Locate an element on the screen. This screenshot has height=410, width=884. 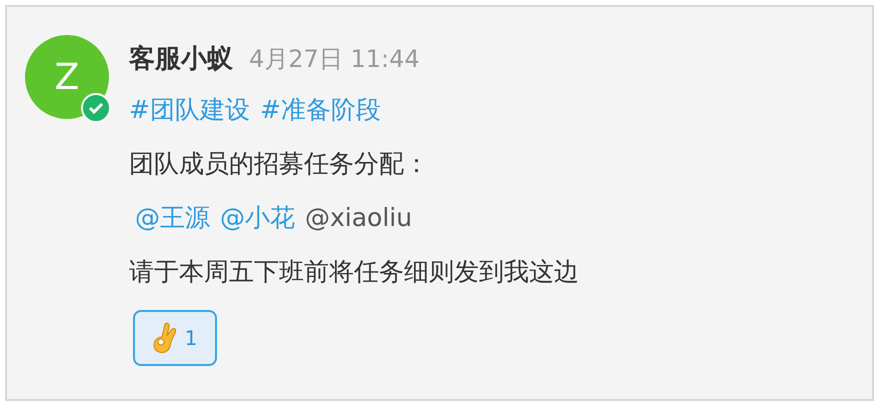
avatar: Z is located at coordinates (67, 77).